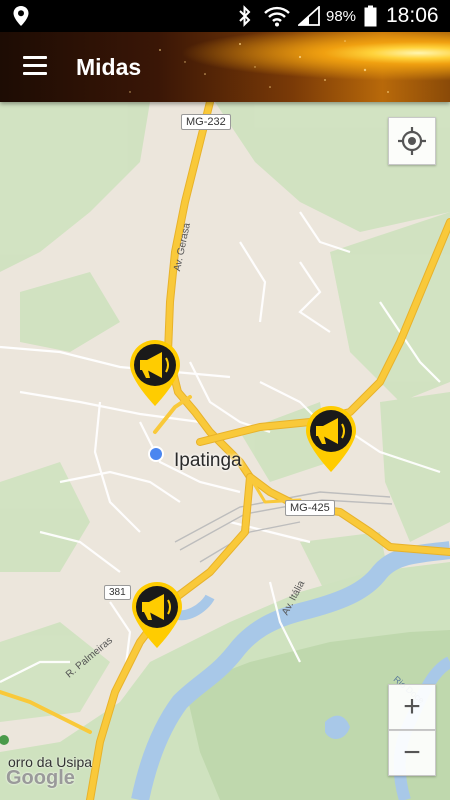 This screenshot has height=800, width=450. I want to click on wifi-icon, so click(277, 16).